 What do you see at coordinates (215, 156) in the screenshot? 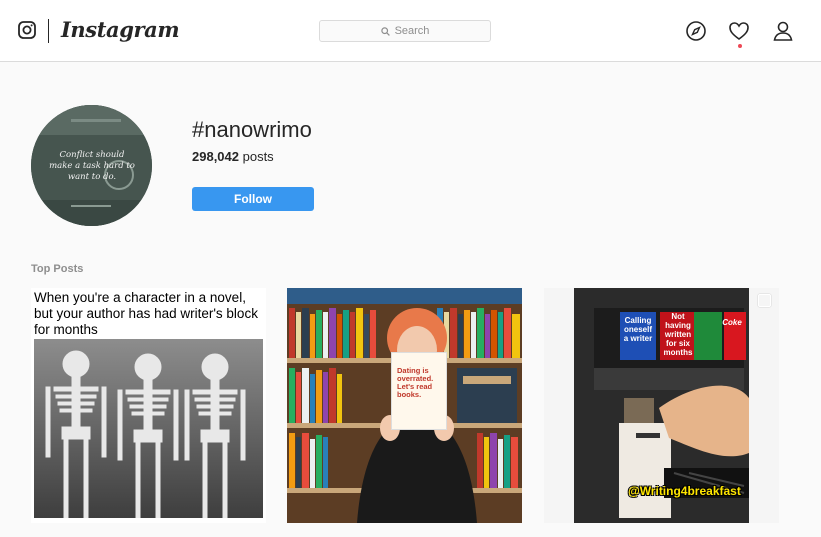
I see `post-count-value: 298,042` at bounding box center [215, 156].